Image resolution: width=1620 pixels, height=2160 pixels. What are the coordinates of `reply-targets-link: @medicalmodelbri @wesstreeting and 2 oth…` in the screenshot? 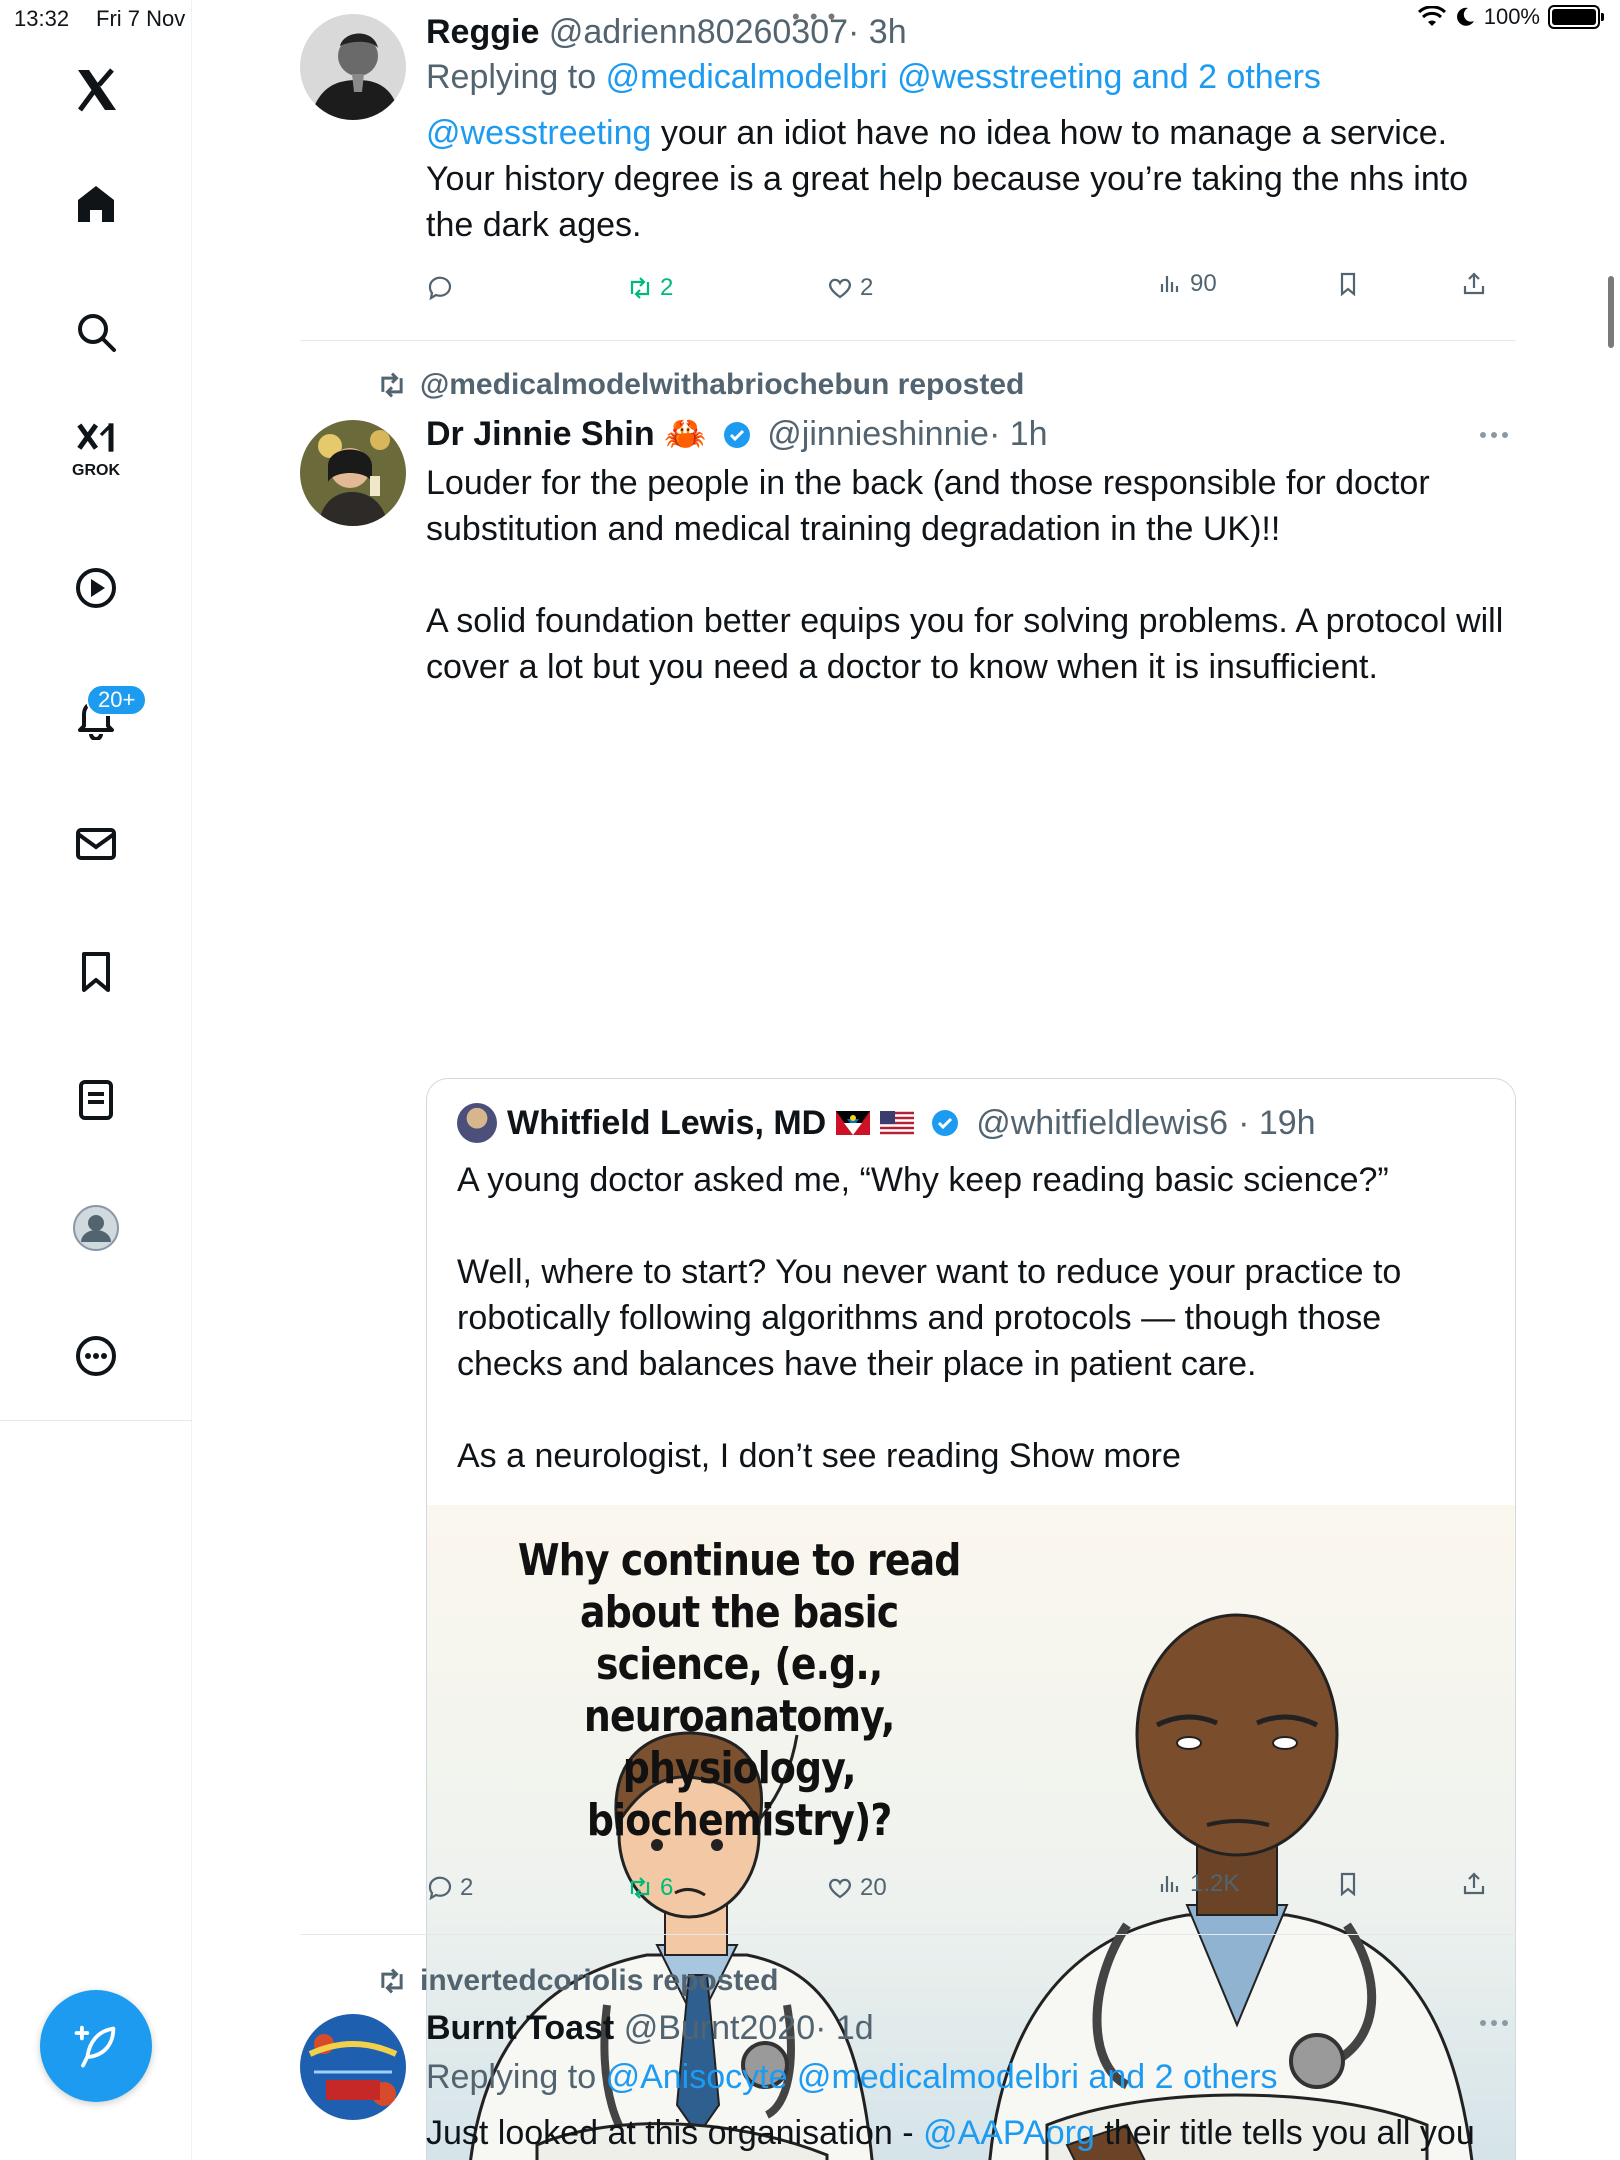 It's located at (963, 77).